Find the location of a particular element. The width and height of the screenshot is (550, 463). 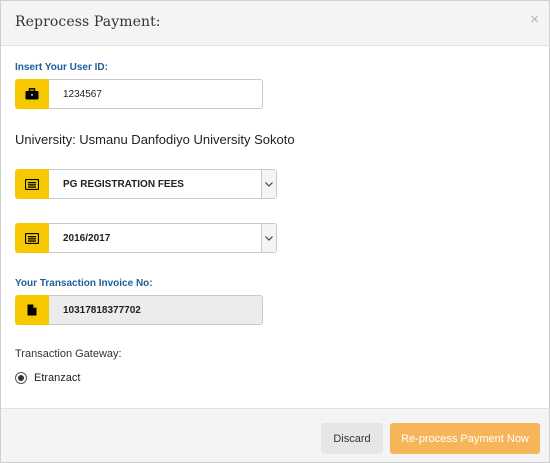

gateway-option-label: Etranzact is located at coordinates (57, 378).